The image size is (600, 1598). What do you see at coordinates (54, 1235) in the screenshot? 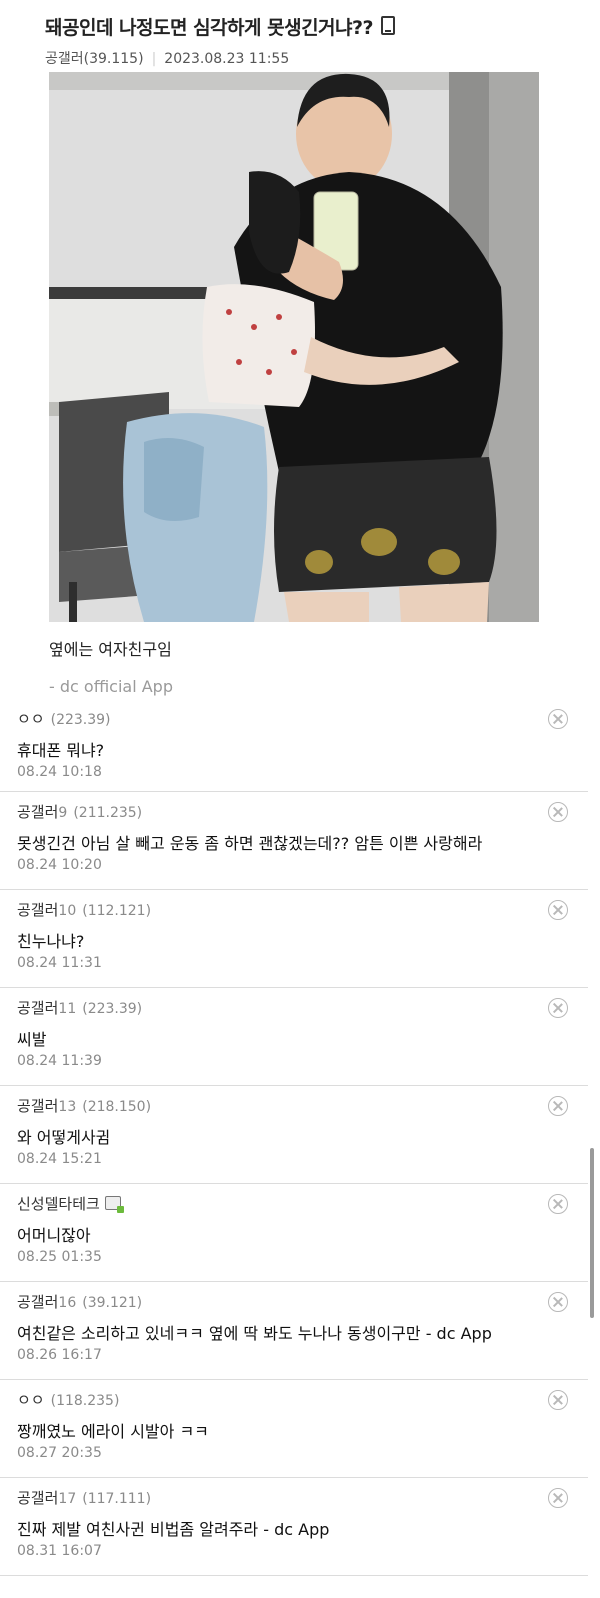
I see `comment-text: 어머니잖아` at bounding box center [54, 1235].